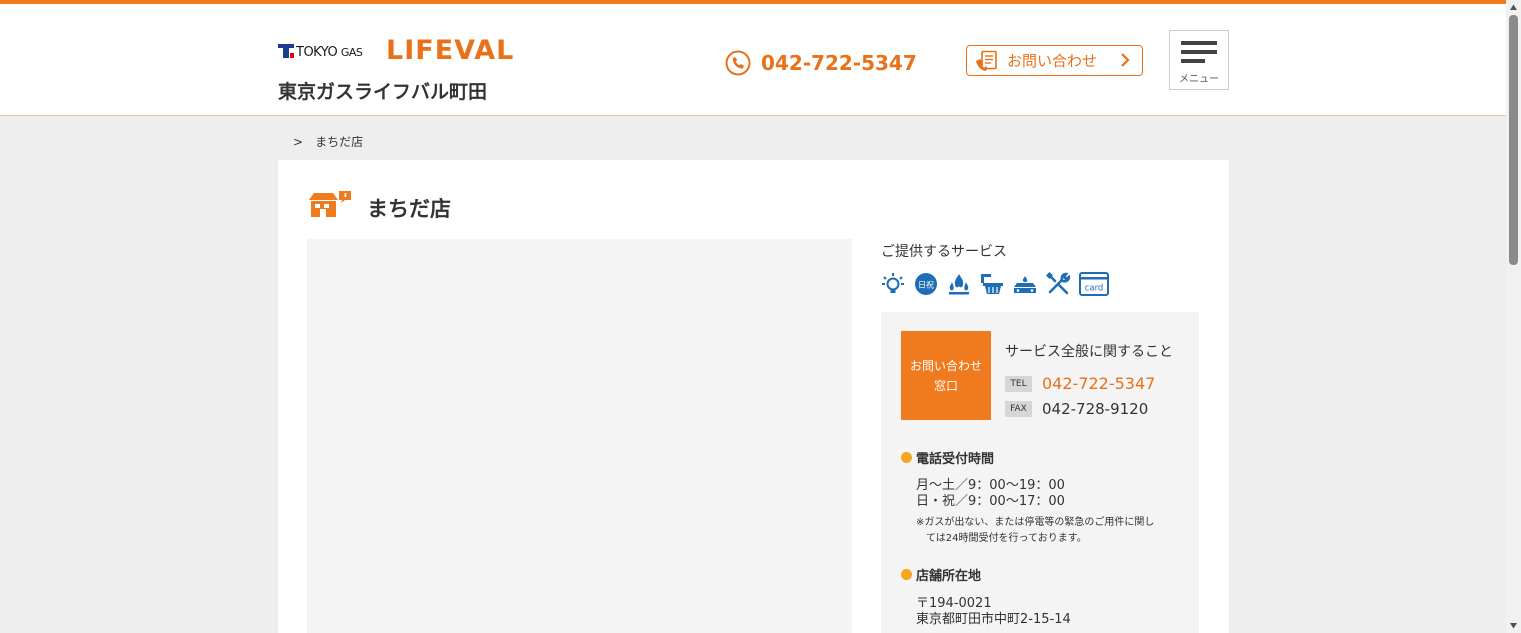  Describe the element at coordinates (329, 52) in the screenshot. I see `tokyo-gas-wordmark: TOKYO GAS` at that location.